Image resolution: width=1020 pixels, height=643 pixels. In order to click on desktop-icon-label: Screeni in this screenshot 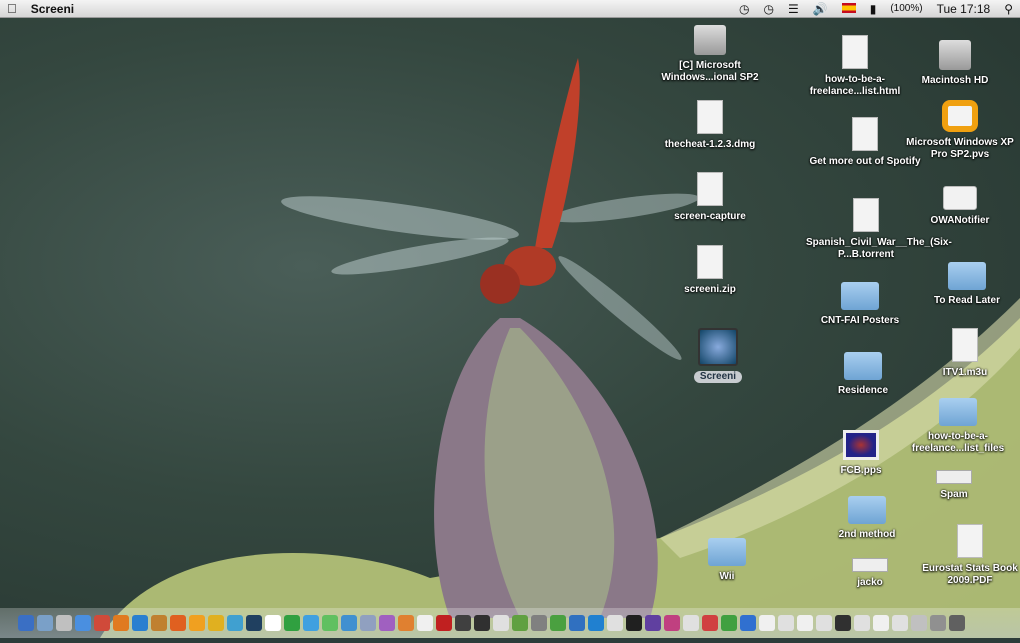, I will do `click(718, 377)`.